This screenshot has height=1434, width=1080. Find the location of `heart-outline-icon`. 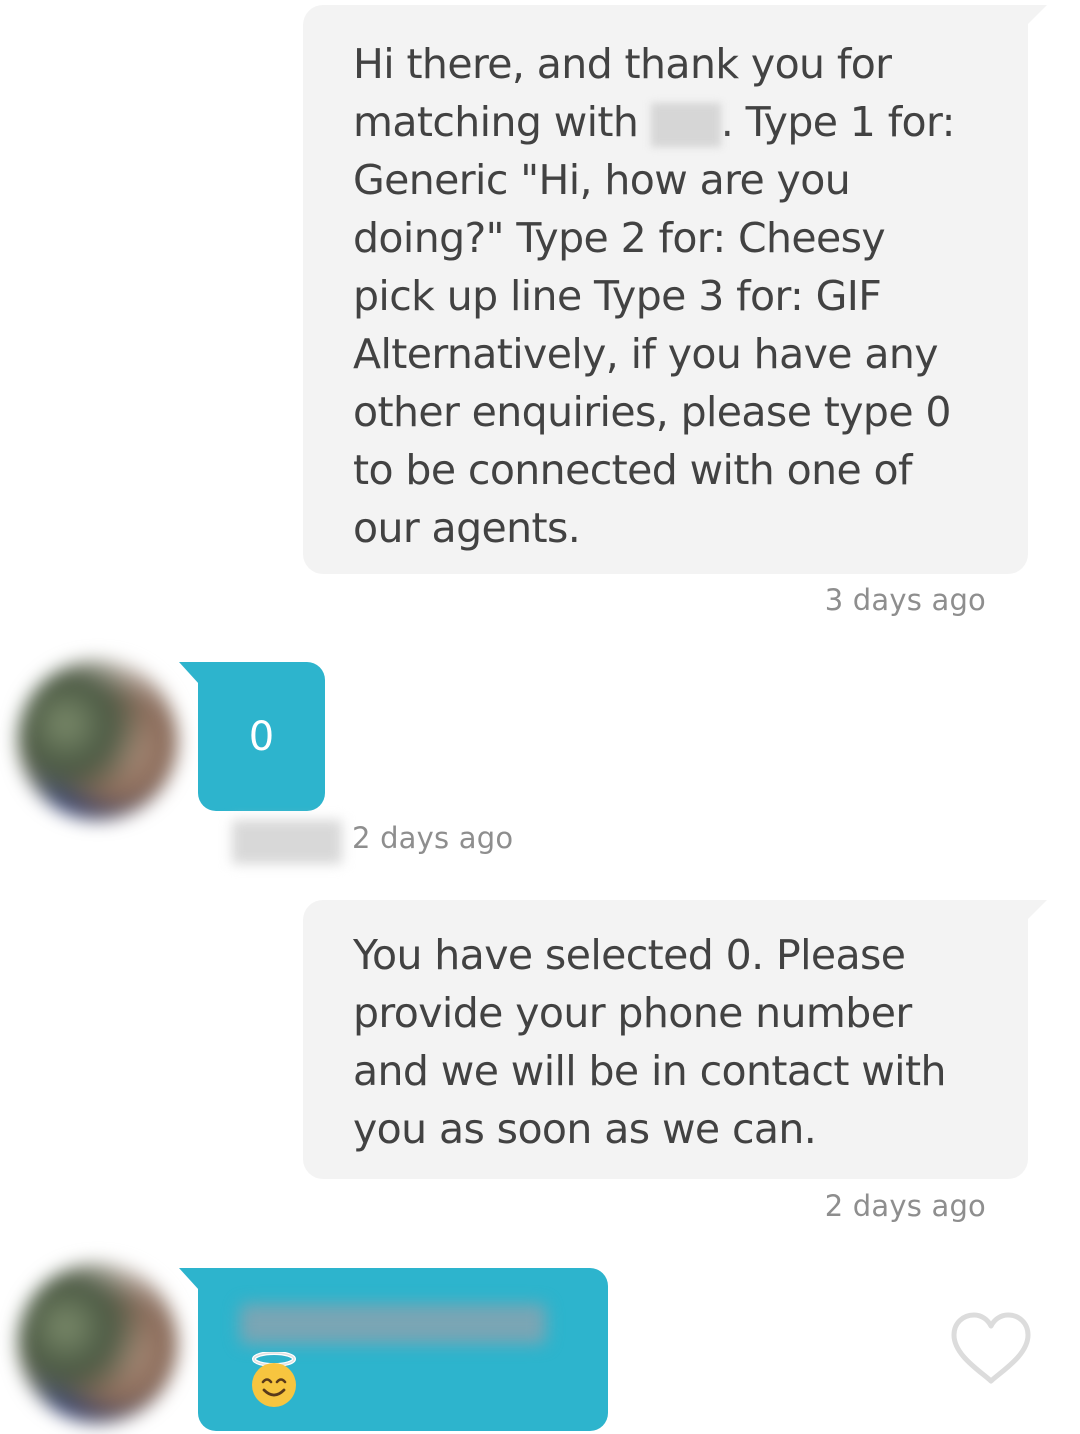

heart-outline-icon is located at coordinates (991, 1348).